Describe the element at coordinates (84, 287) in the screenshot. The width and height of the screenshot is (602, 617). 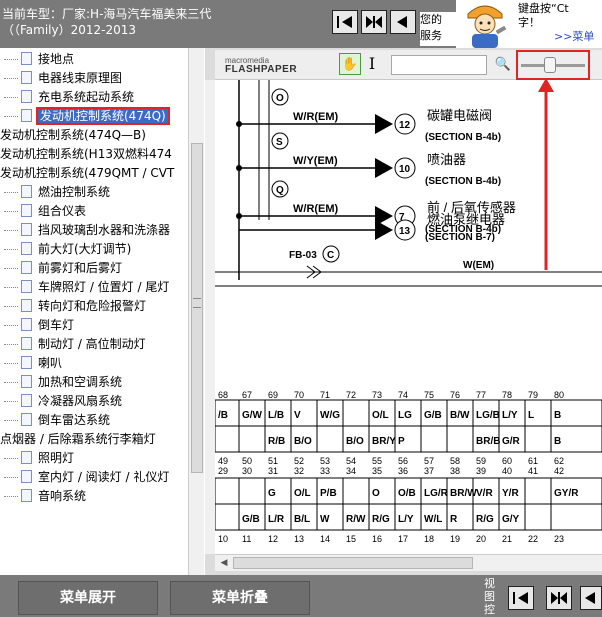
I see `tree-item: 车牌照灯 / 位置灯 / 尾灯` at that location.